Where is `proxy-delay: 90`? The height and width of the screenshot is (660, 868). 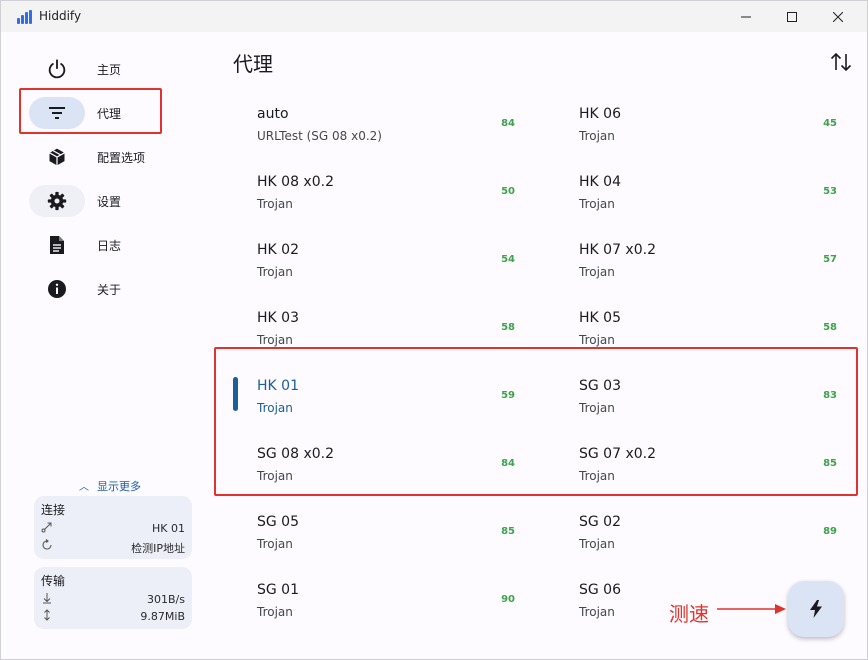
proxy-delay: 90 is located at coordinates (508, 599).